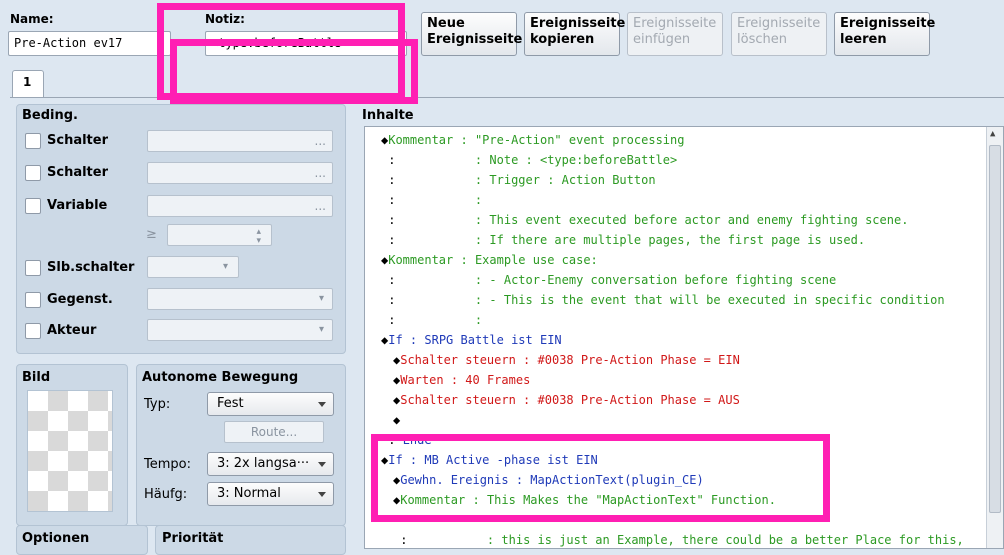  What do you see at coordinates (80, 299) in the screenshot?
I see `item-label: Gegenst.` at bounding box center [80, 299].